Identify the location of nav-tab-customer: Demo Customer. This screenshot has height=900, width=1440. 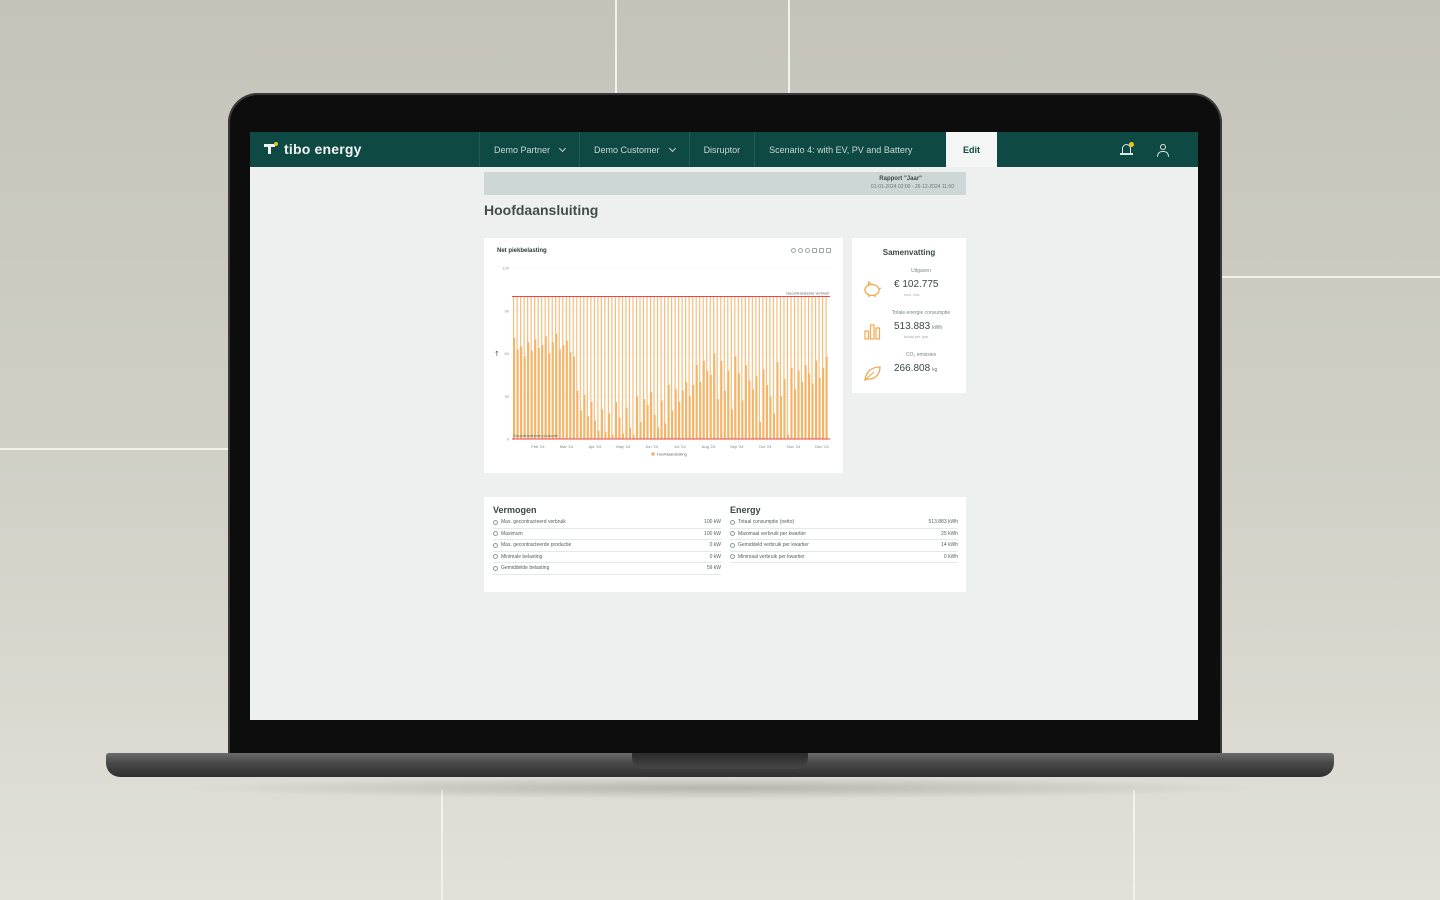
(634, 149).